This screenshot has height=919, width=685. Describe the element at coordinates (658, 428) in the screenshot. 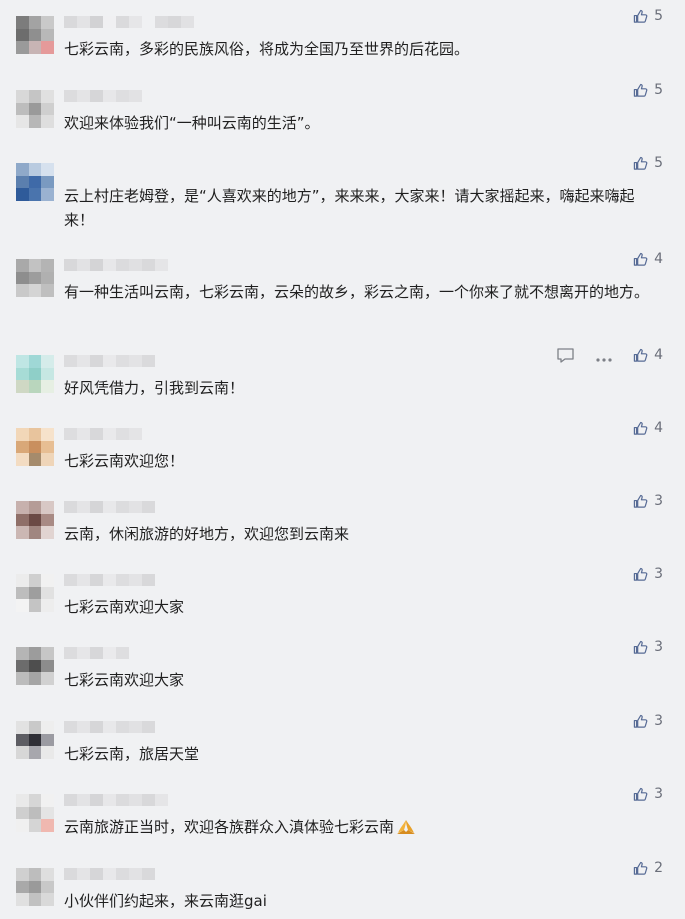

I see `like-count: 4` at that location.